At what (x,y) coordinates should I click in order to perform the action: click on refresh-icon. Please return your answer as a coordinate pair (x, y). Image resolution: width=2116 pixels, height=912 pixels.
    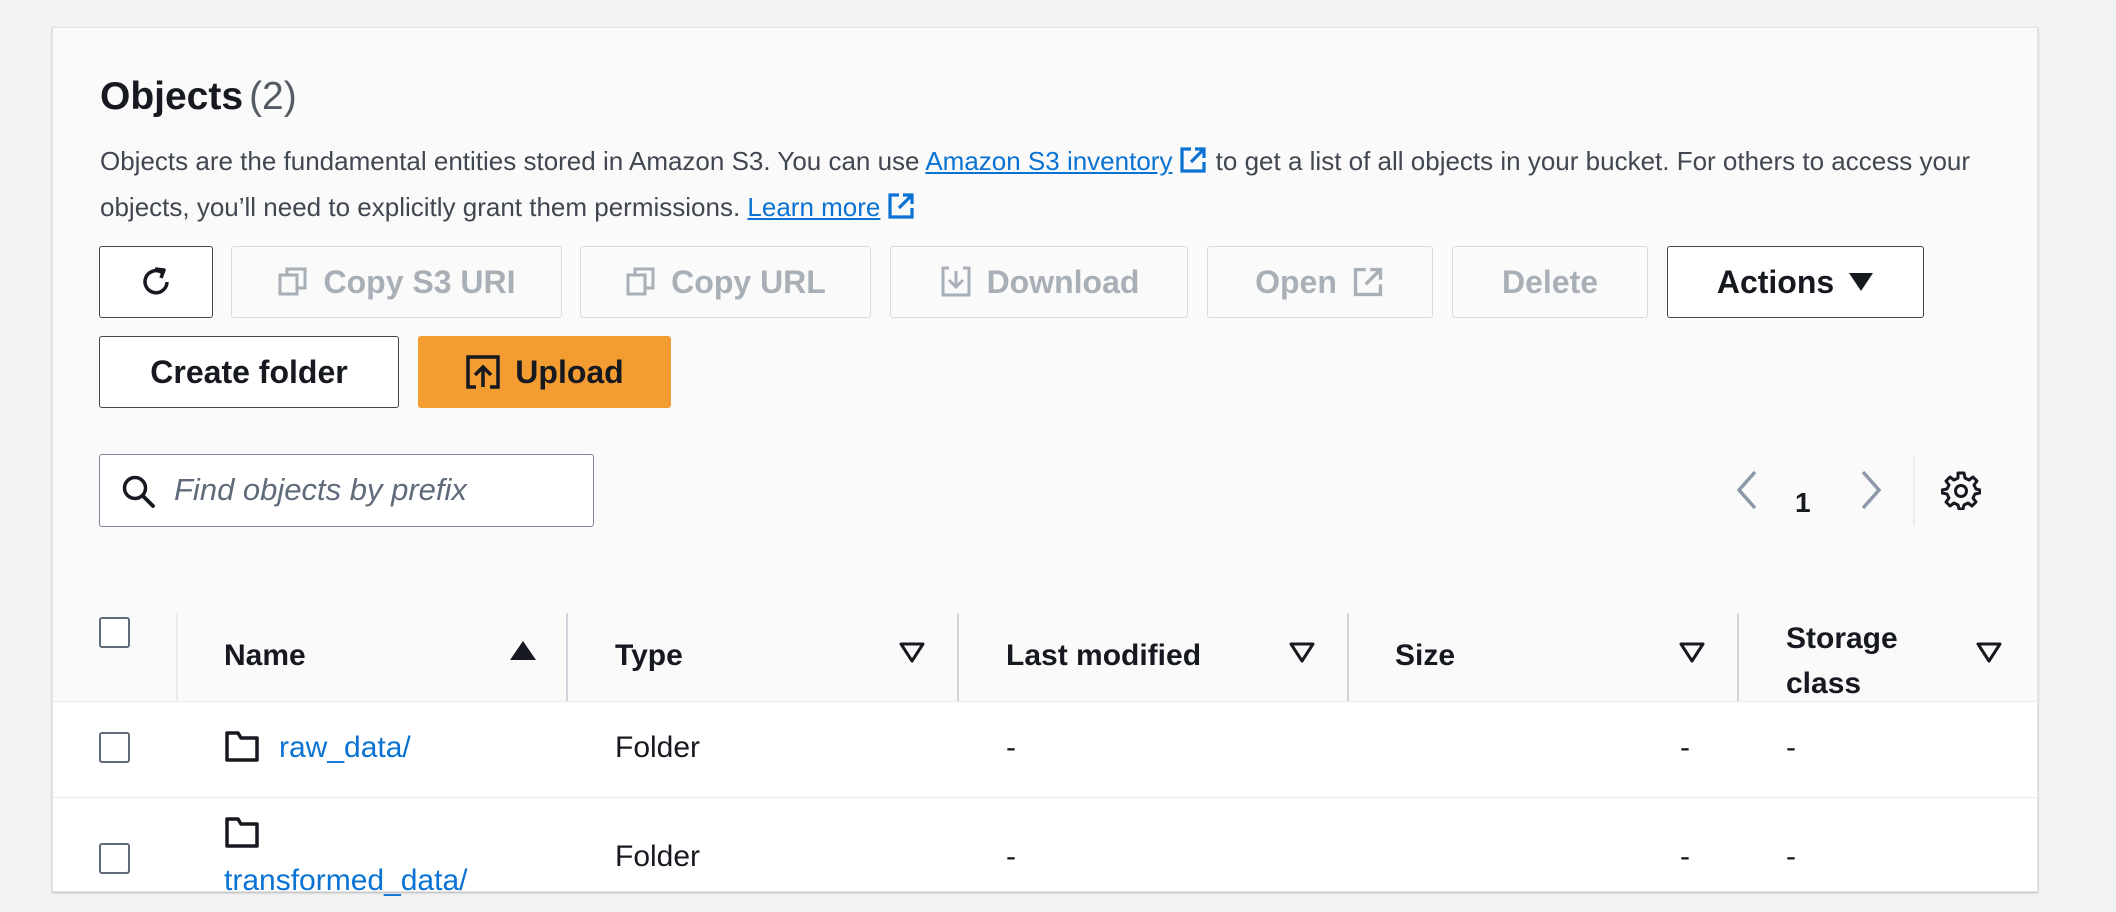
    Looking at the image, I should click on (156, 281).